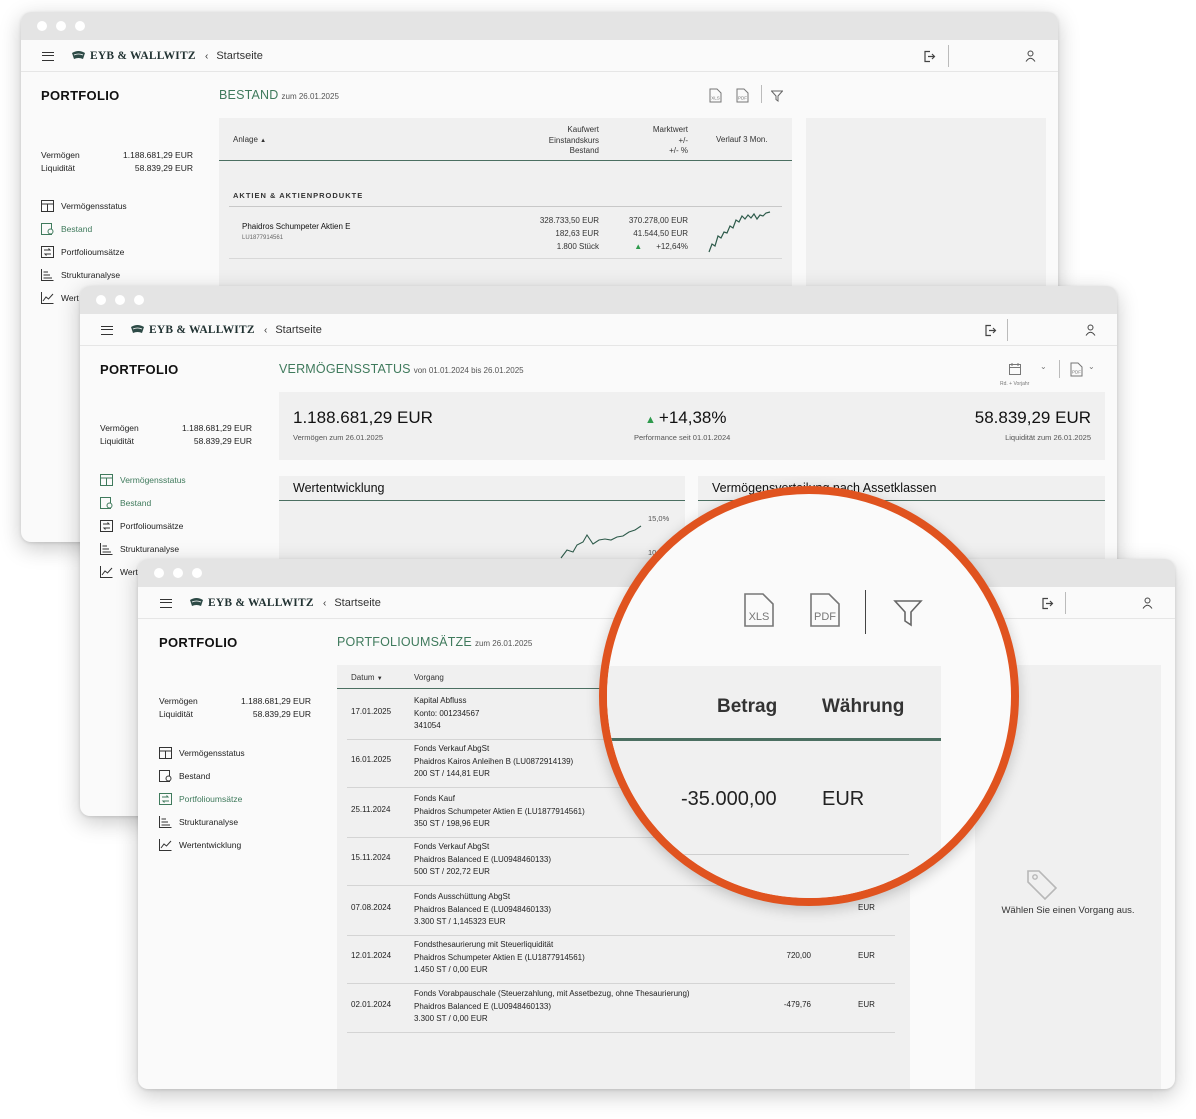  I want to click on tx-date: 02.01.2024, so click(371, 1004).